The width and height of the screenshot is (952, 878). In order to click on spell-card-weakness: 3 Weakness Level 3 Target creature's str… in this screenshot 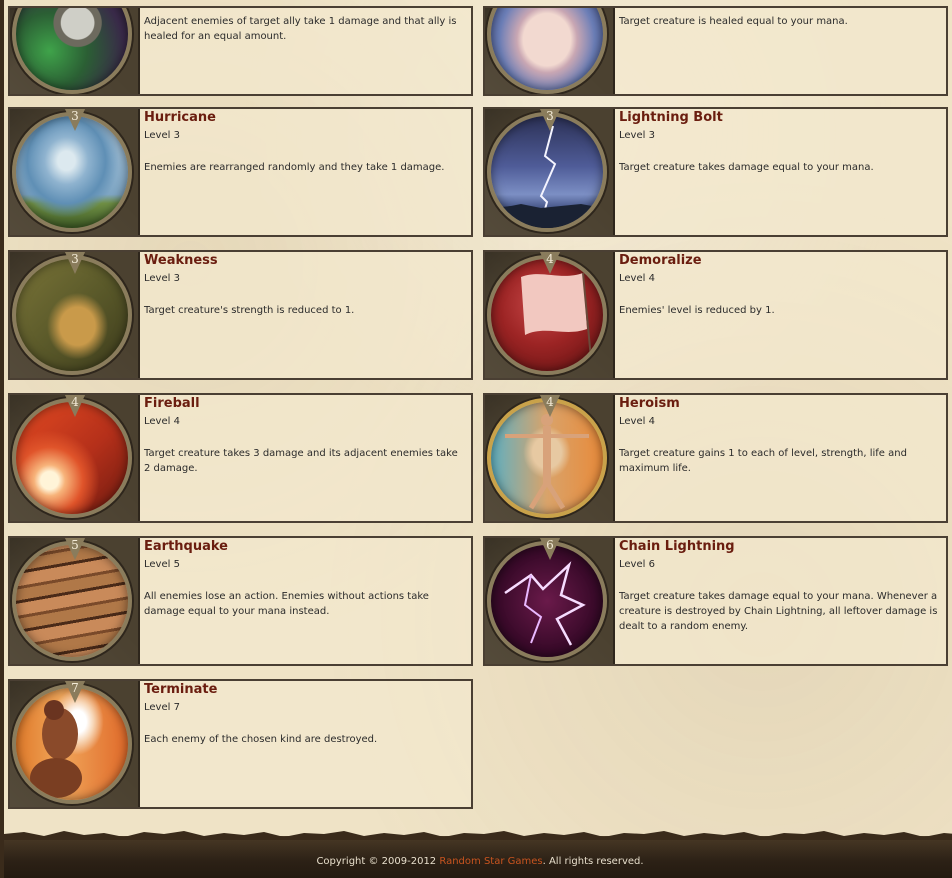, I will do `click(240, 315)`.